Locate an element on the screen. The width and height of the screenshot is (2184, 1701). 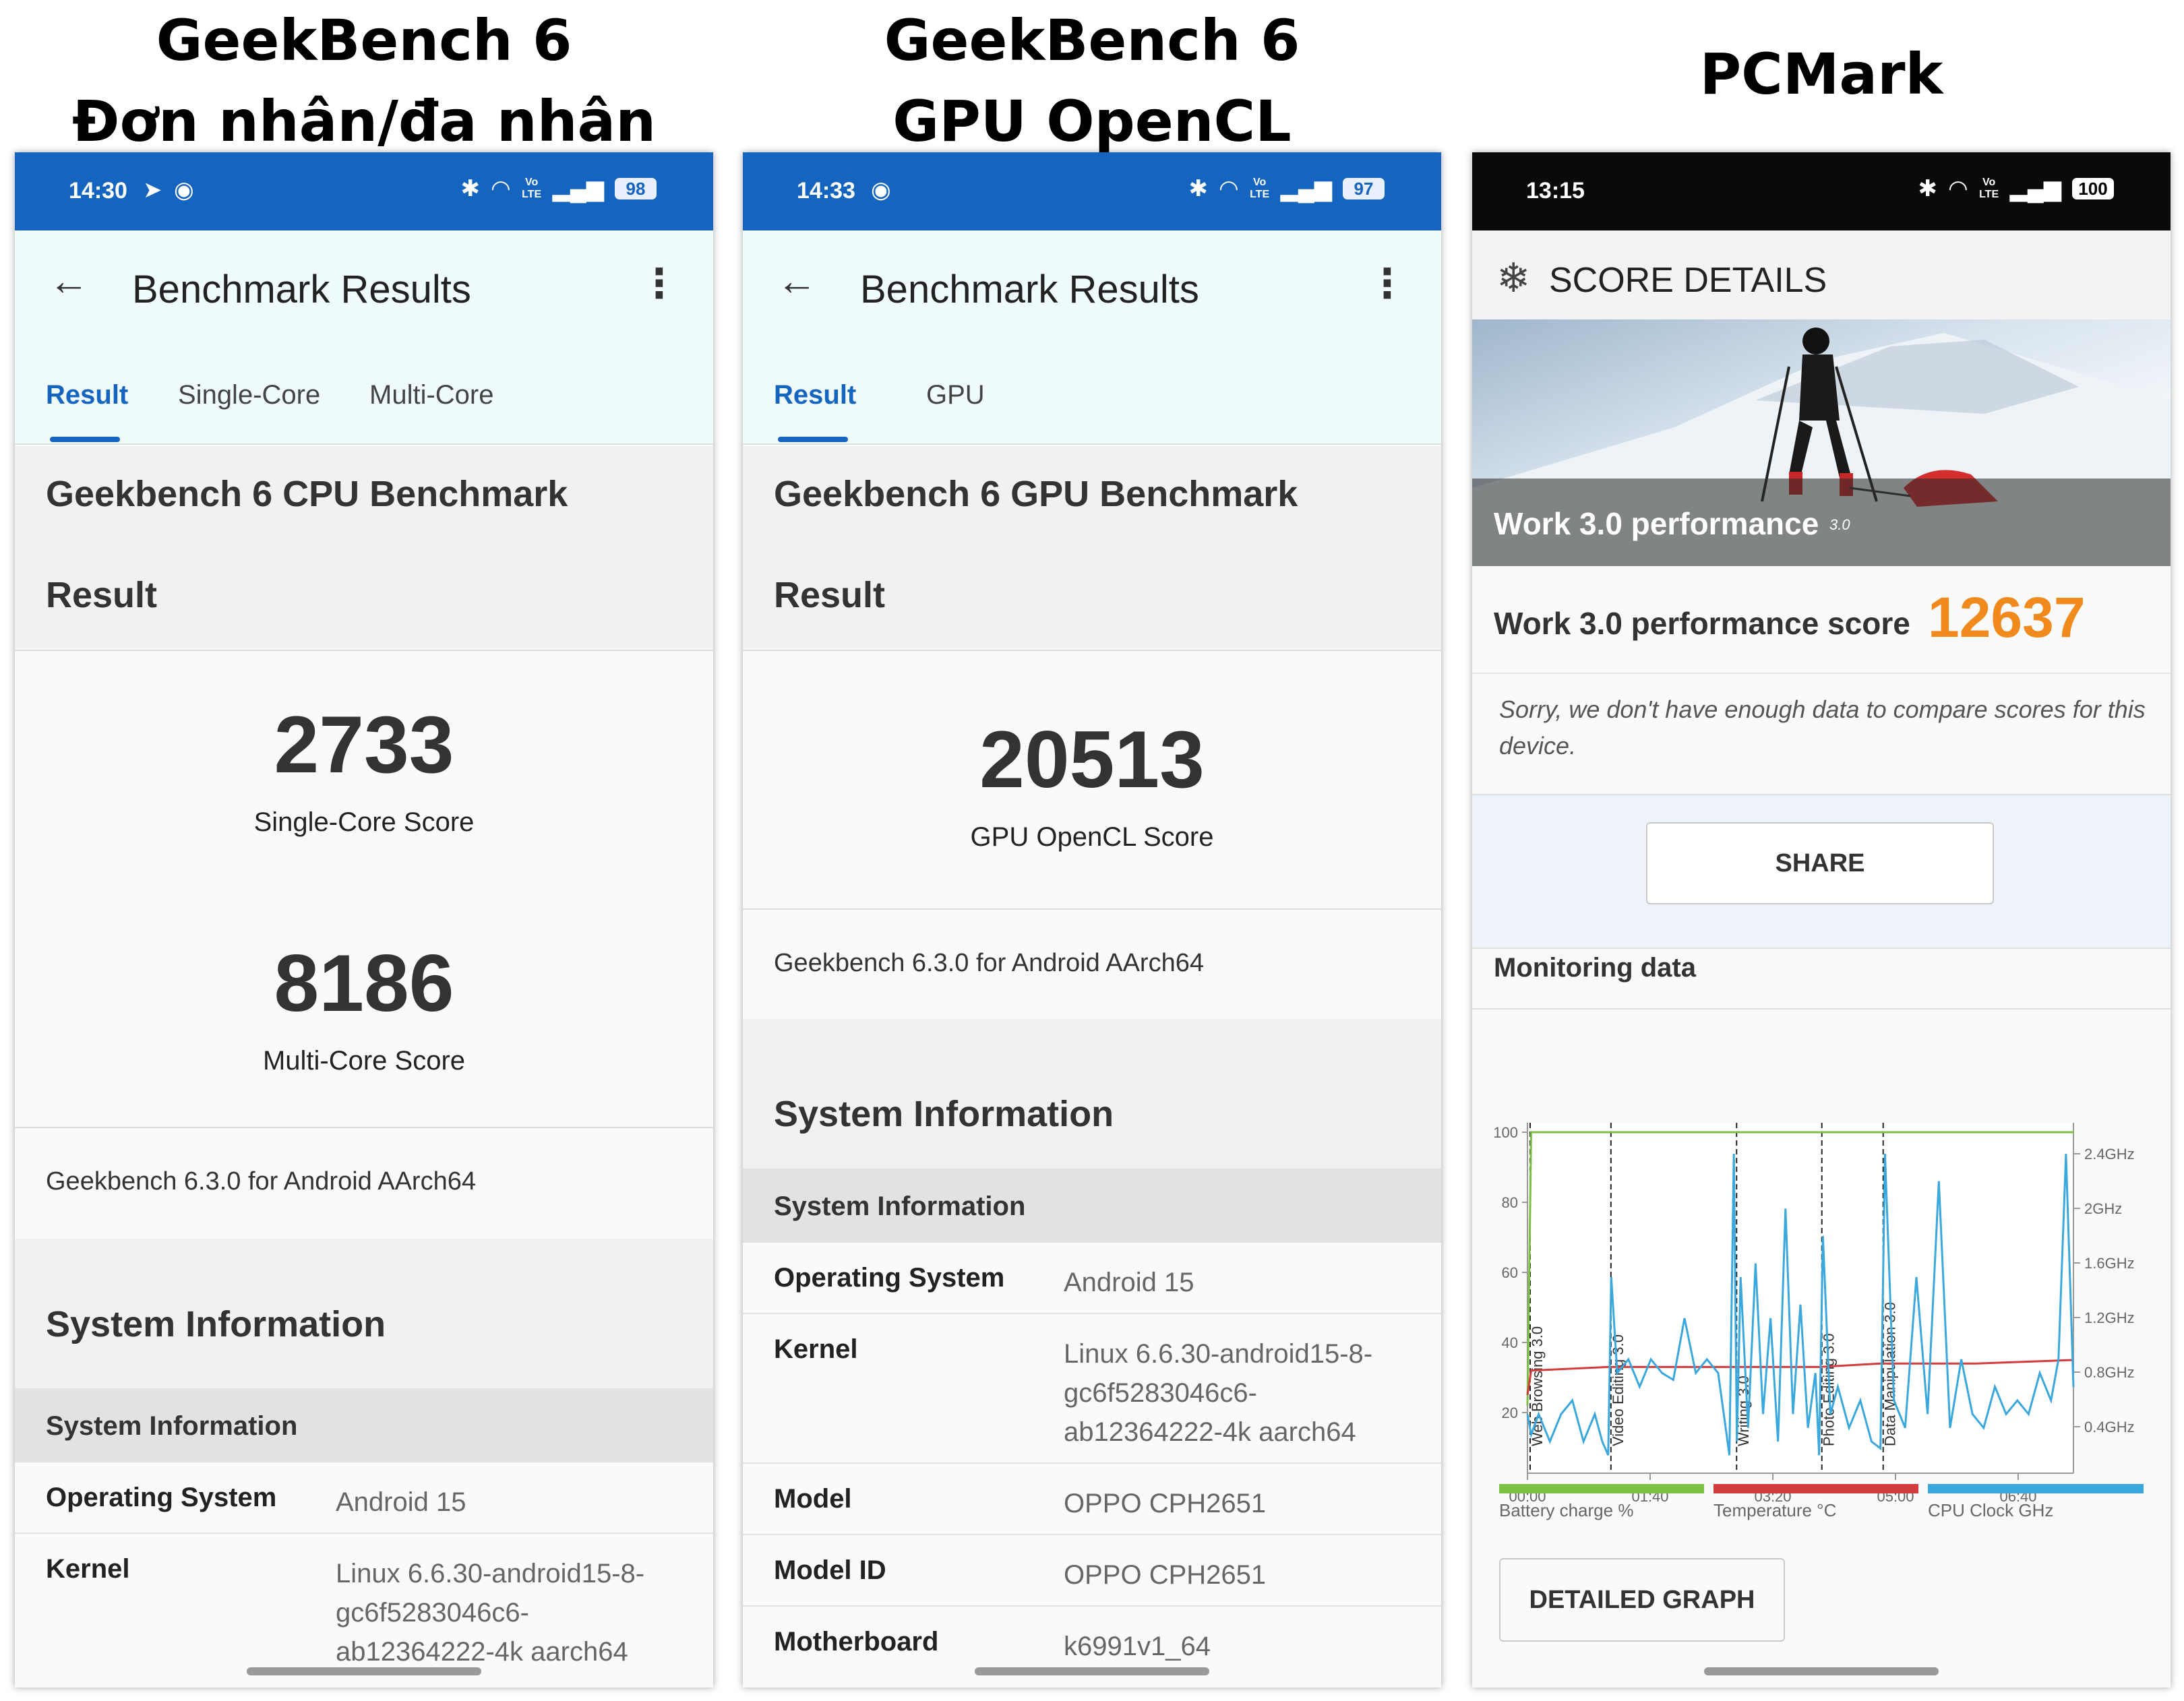
tab-single-core: Single-Core is located at coordinates (249, 395).